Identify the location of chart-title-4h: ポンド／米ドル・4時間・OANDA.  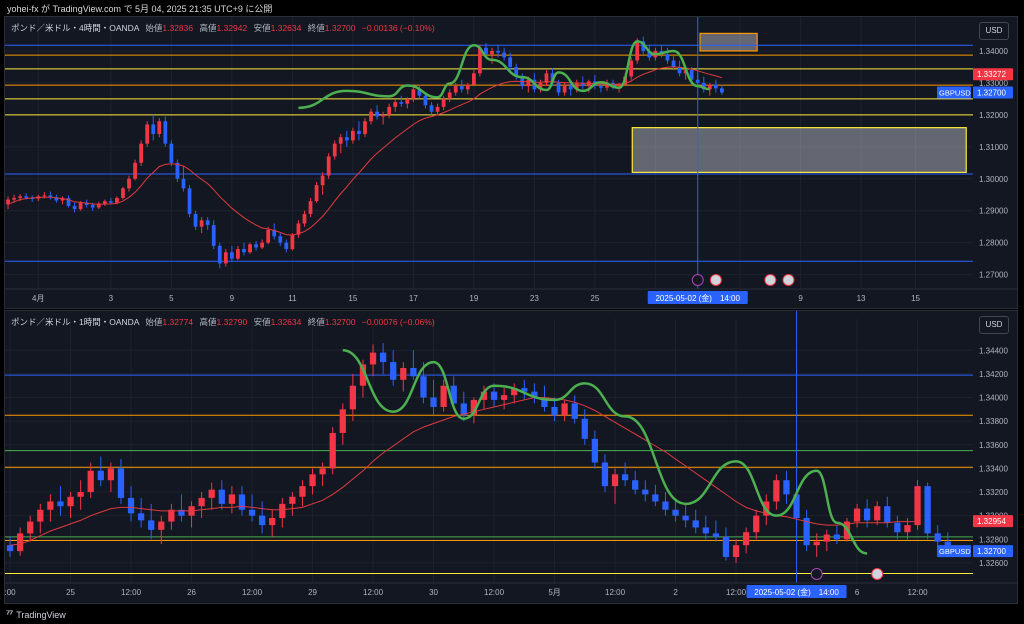
(75, 28).